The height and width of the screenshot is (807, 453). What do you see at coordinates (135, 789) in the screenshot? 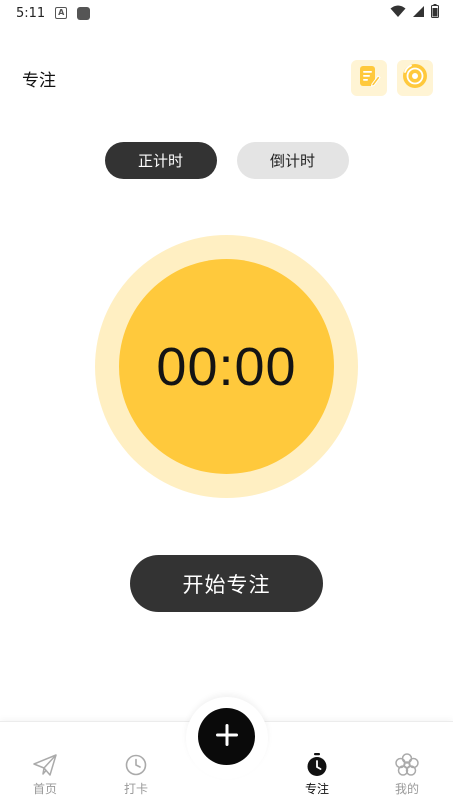
I see `nav-label-checkin: 打卡` at bounding box center [135, 789].